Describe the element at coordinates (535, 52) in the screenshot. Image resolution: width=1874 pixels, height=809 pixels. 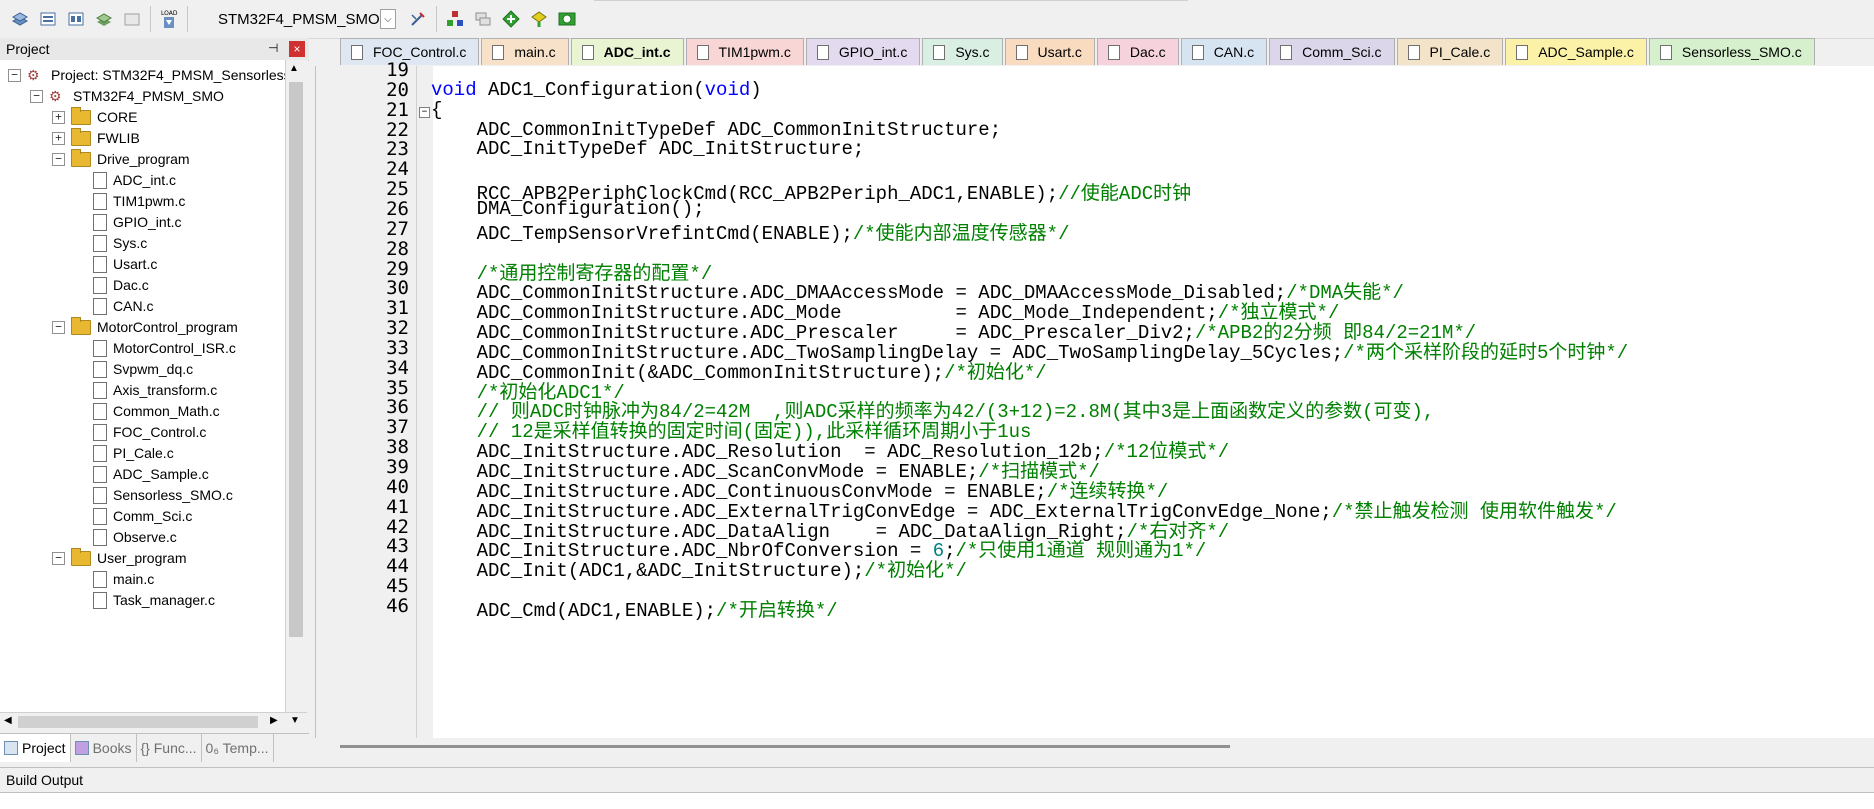
I see `editor-tab-label: main.c` at that location.